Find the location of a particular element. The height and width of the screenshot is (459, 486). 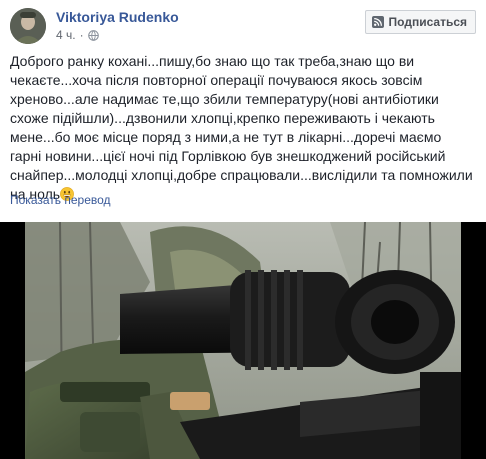

follow-button: Подписаться is located at coordinates (420, 22).